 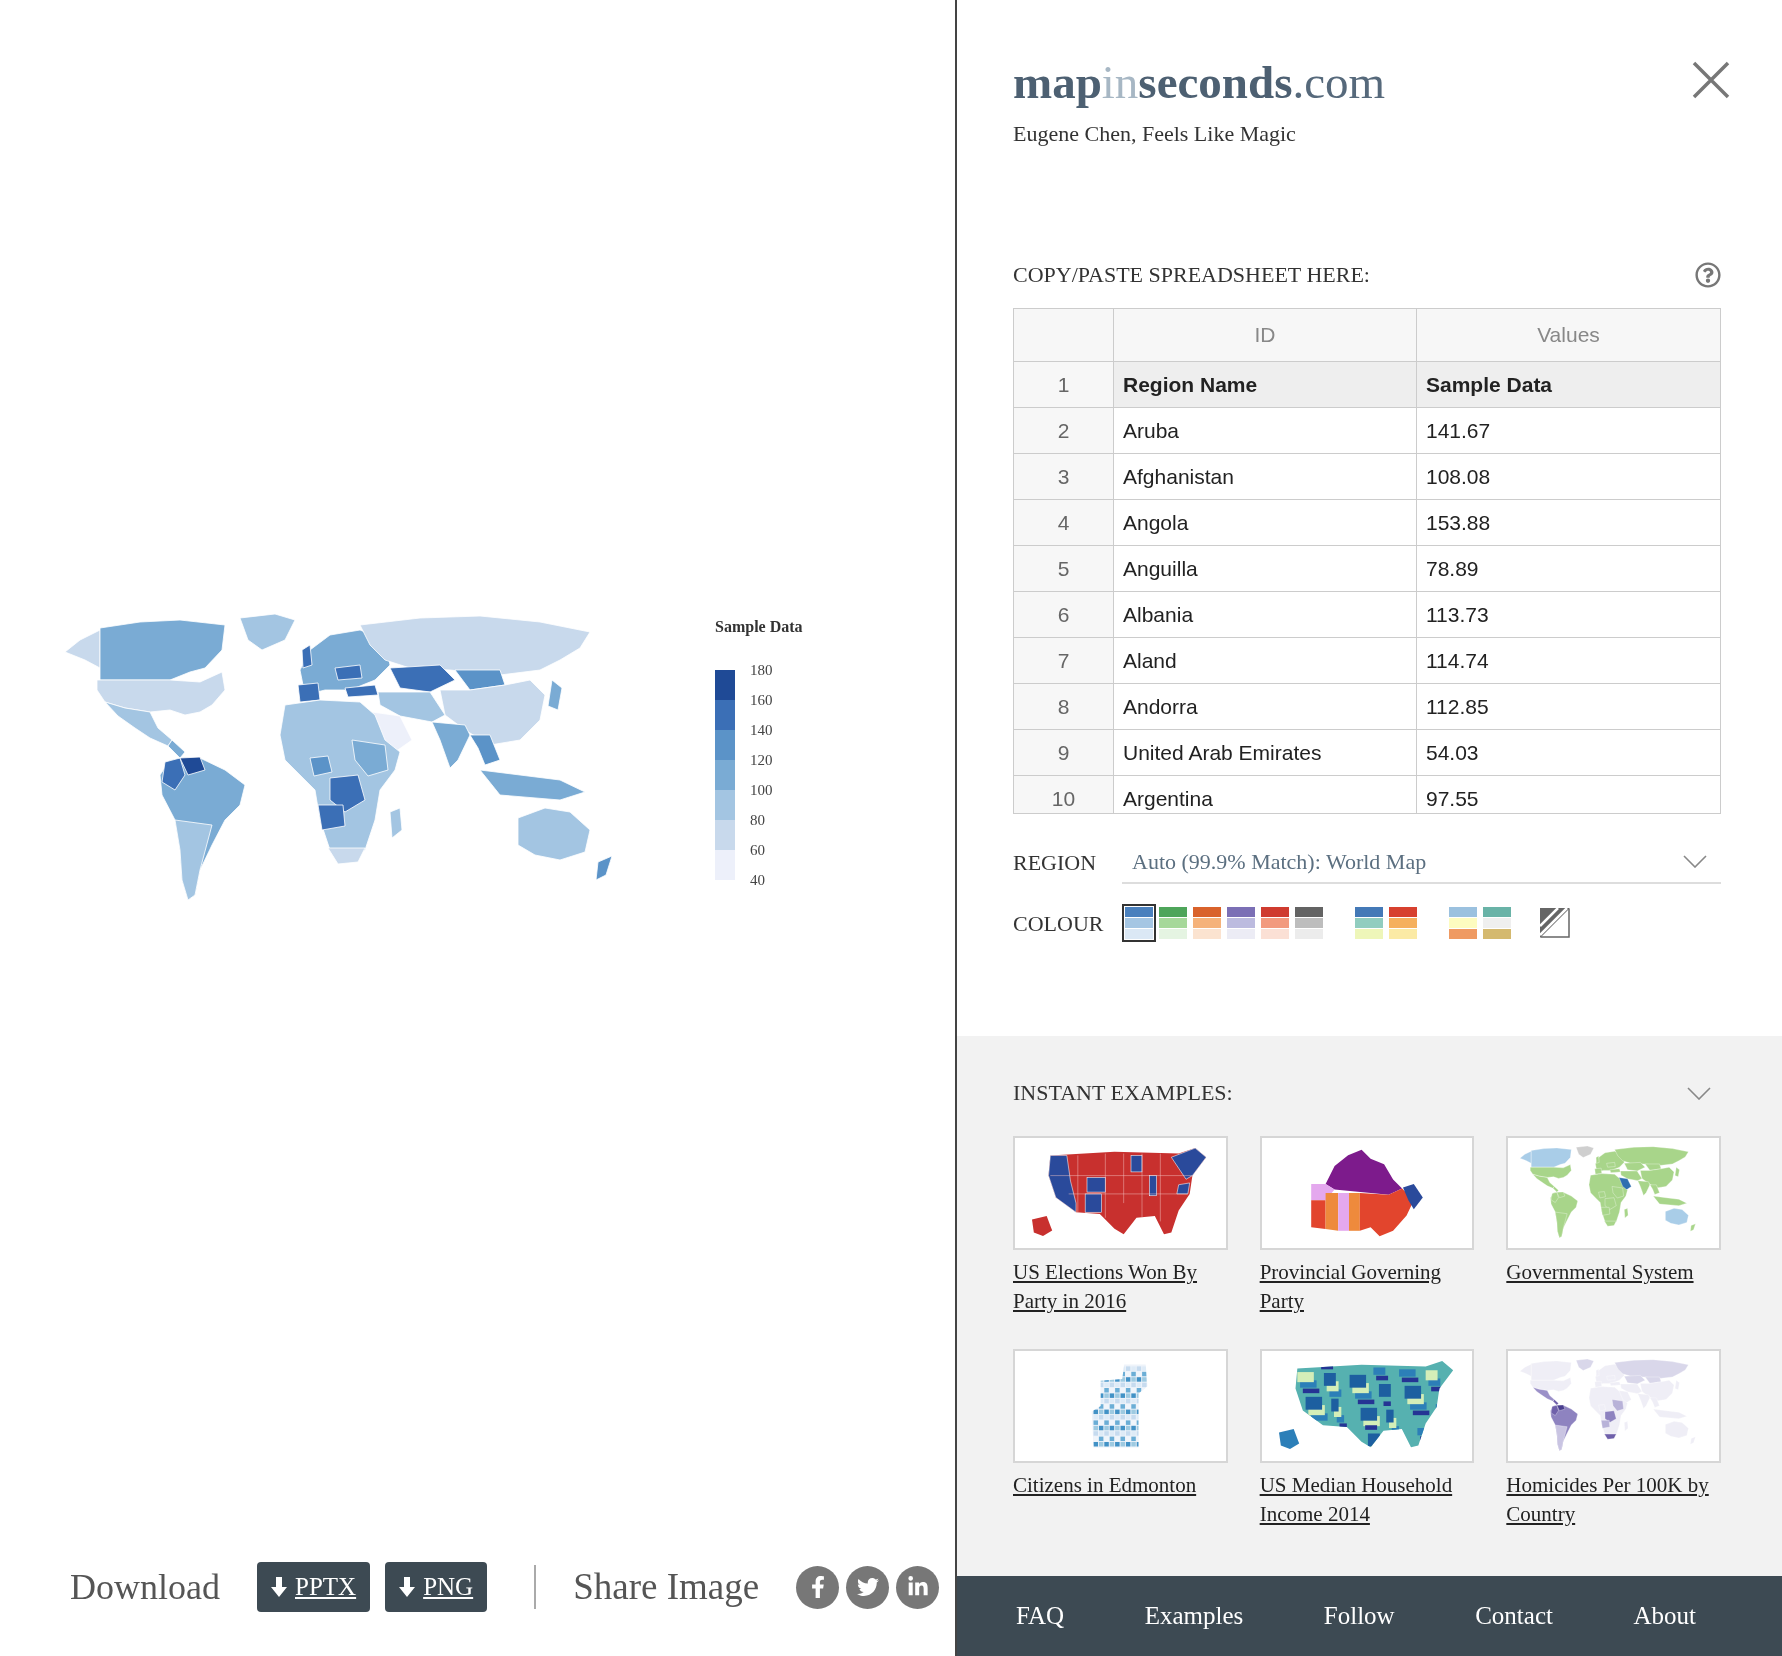 What do you see at coordinates (868, 1587) in the screenshot?
I see `twitter-icon` at bounding box center [868, 1587].